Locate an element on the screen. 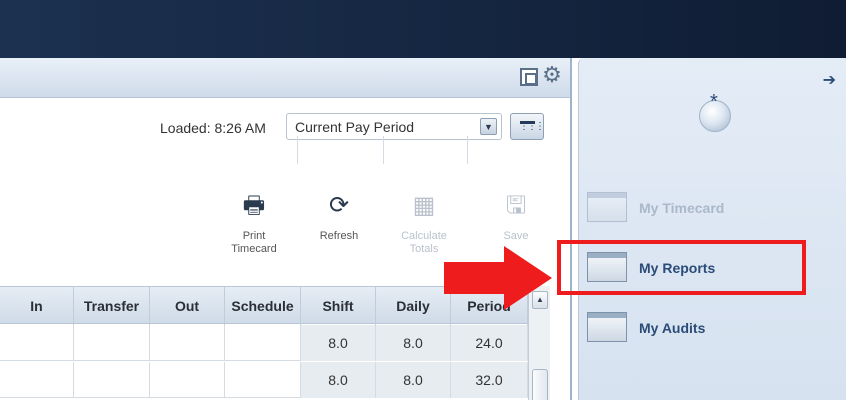 This screenshot has width=846, height=400. cell-period: 32.0 is located at coordinates (489, 380).